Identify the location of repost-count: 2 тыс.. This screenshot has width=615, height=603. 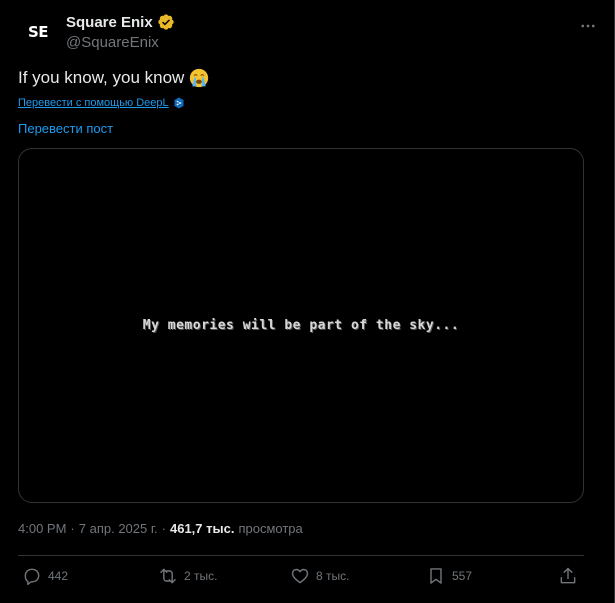
(201, 576).